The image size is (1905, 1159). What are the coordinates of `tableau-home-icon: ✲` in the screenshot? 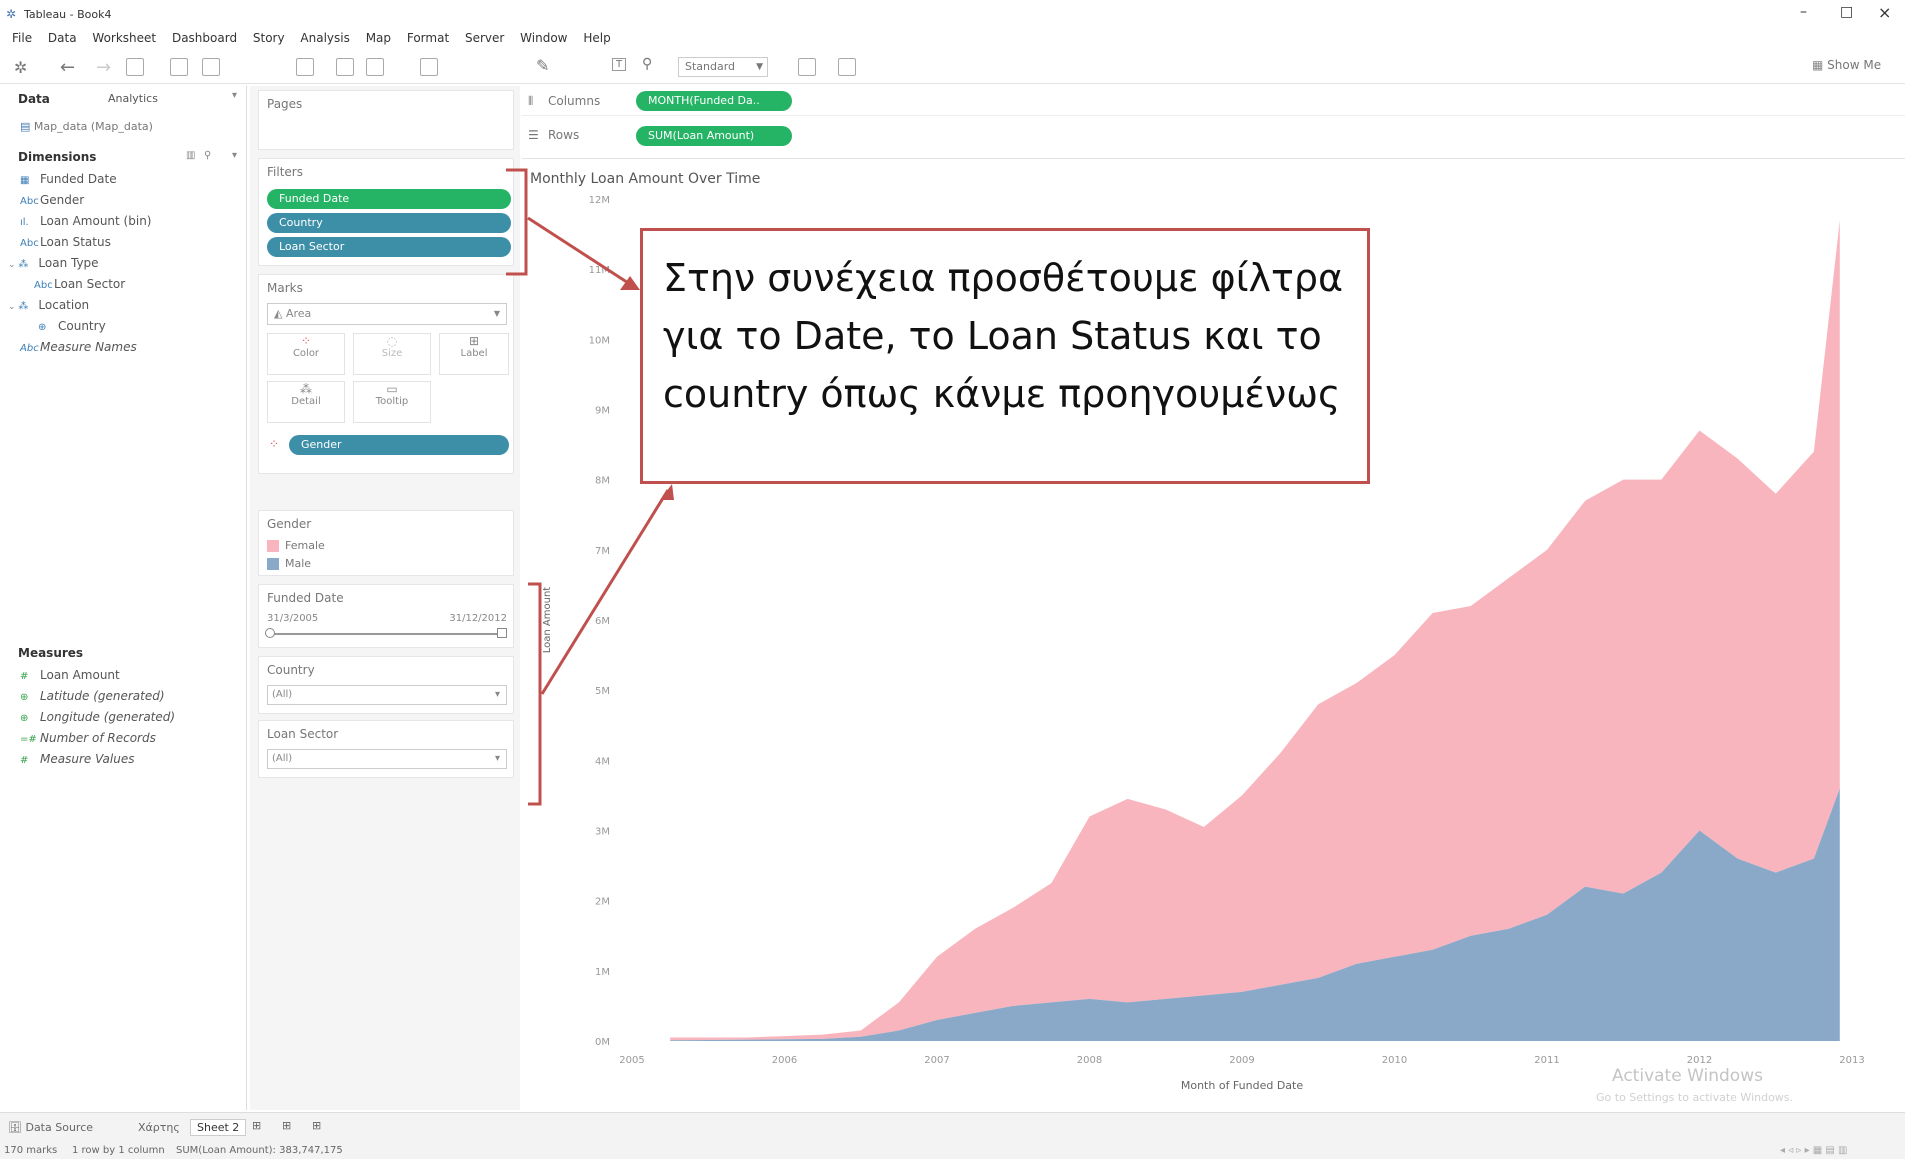 It's located at (20, 67).